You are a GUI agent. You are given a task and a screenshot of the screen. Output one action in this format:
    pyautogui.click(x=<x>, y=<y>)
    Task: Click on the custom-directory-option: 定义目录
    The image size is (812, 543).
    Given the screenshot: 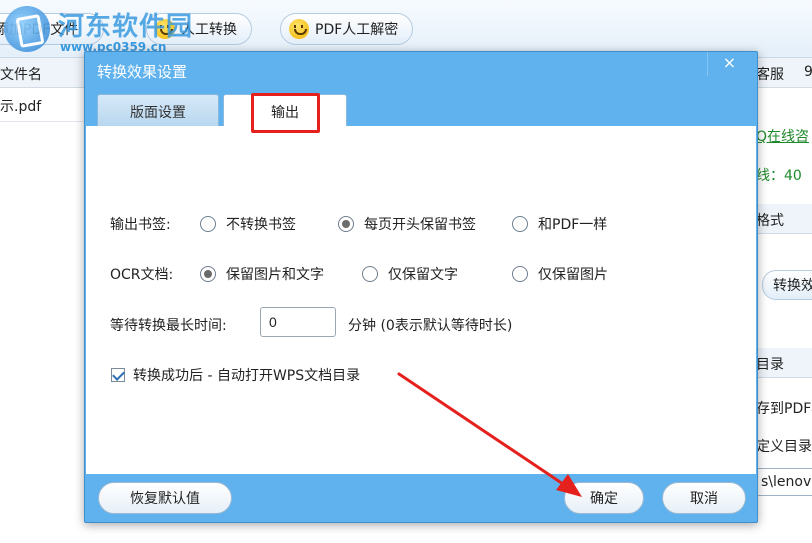 What is the action you would take?
    pyautogui.click(x=784, y=446)
    